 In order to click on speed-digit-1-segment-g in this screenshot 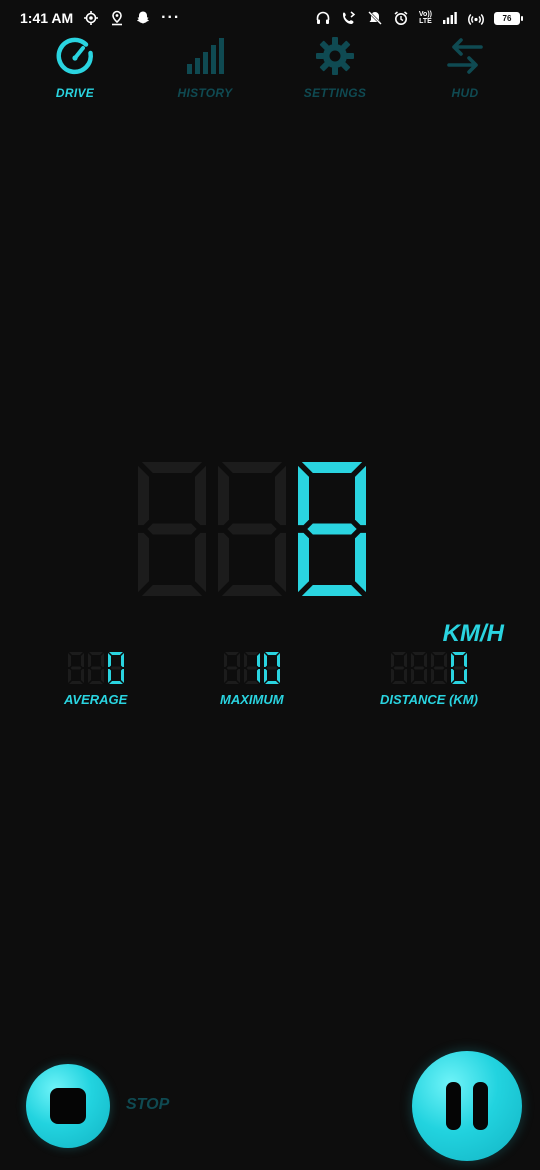, I will do `click(252, 529)`.